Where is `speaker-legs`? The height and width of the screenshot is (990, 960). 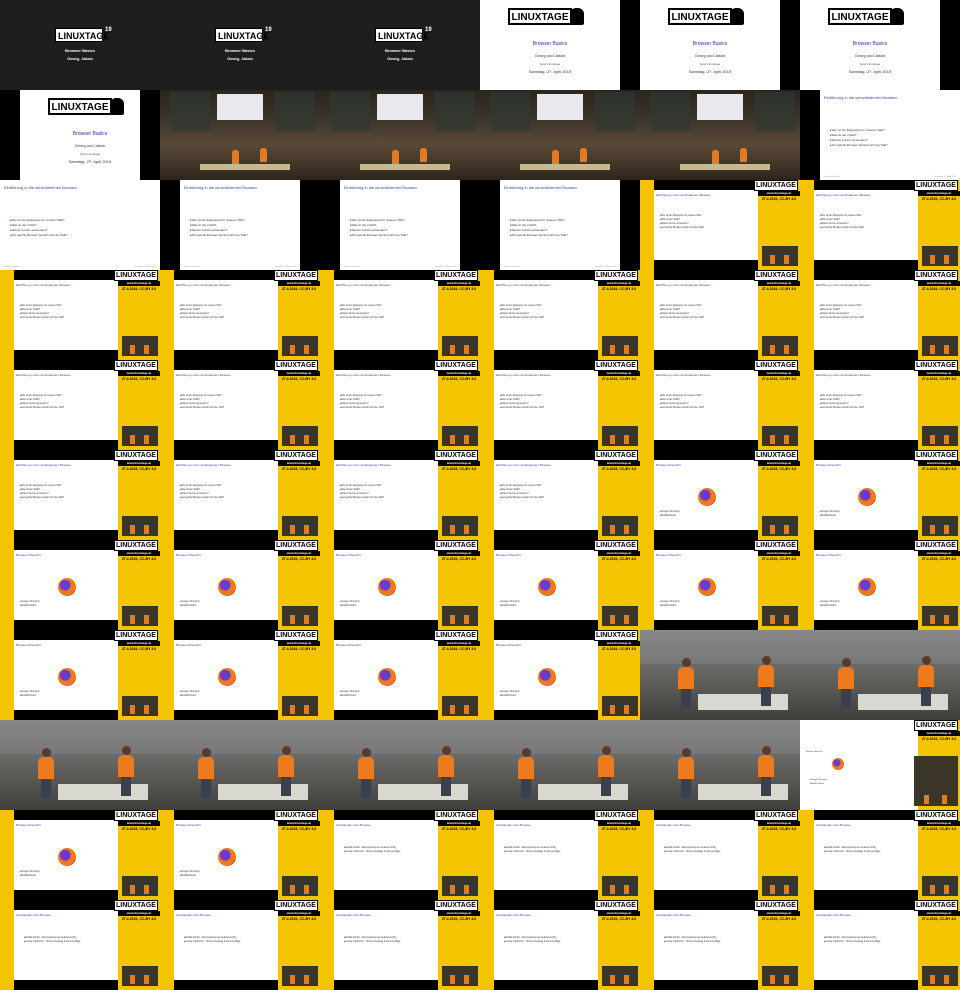
speaker-legs is located at coordinates (766, 786).